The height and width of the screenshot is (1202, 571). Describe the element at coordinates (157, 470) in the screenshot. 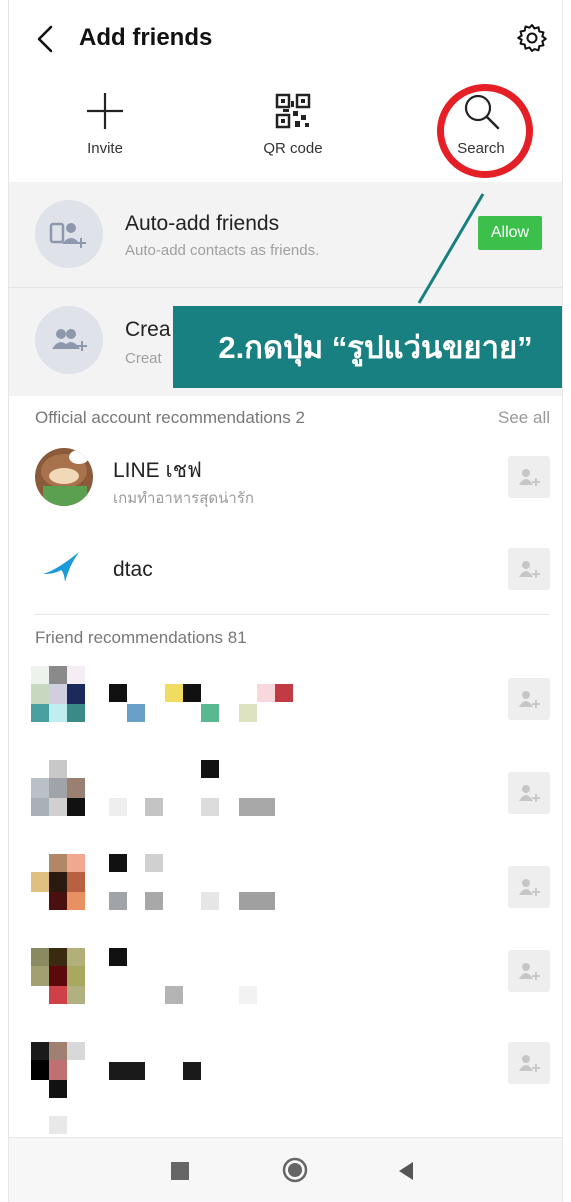

I see `account-name: LINE เชฟ` at that location.